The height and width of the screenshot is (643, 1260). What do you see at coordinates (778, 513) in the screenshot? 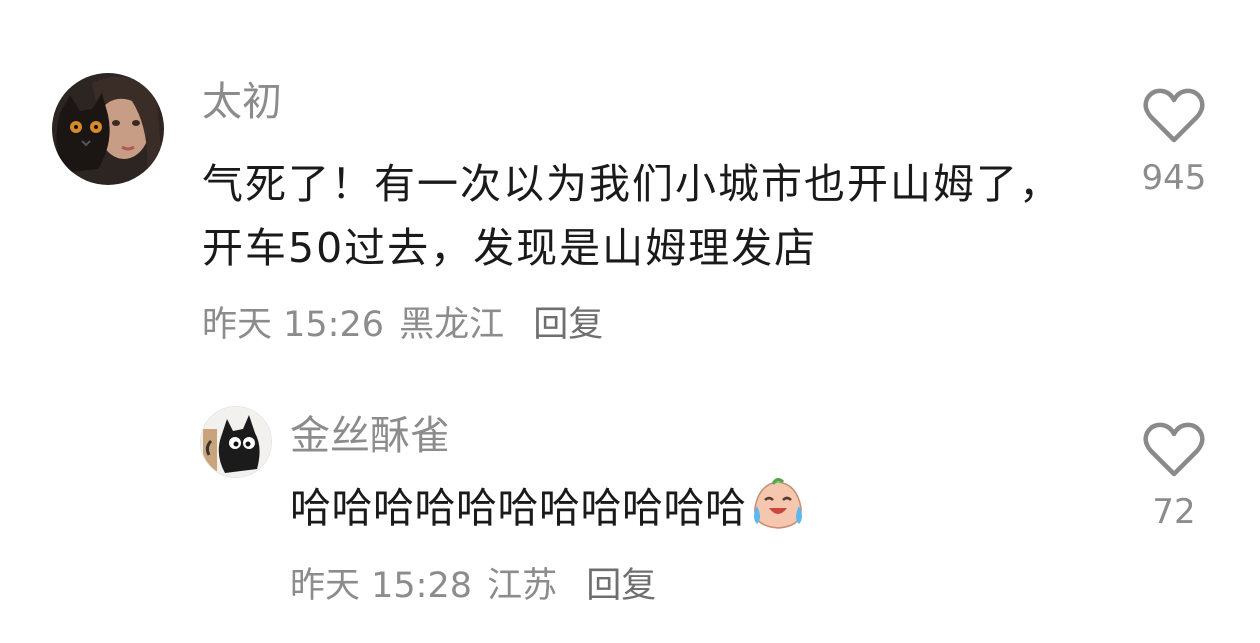
I see `laughing-tears-emoji-icon` at bounding box center [778, 513].